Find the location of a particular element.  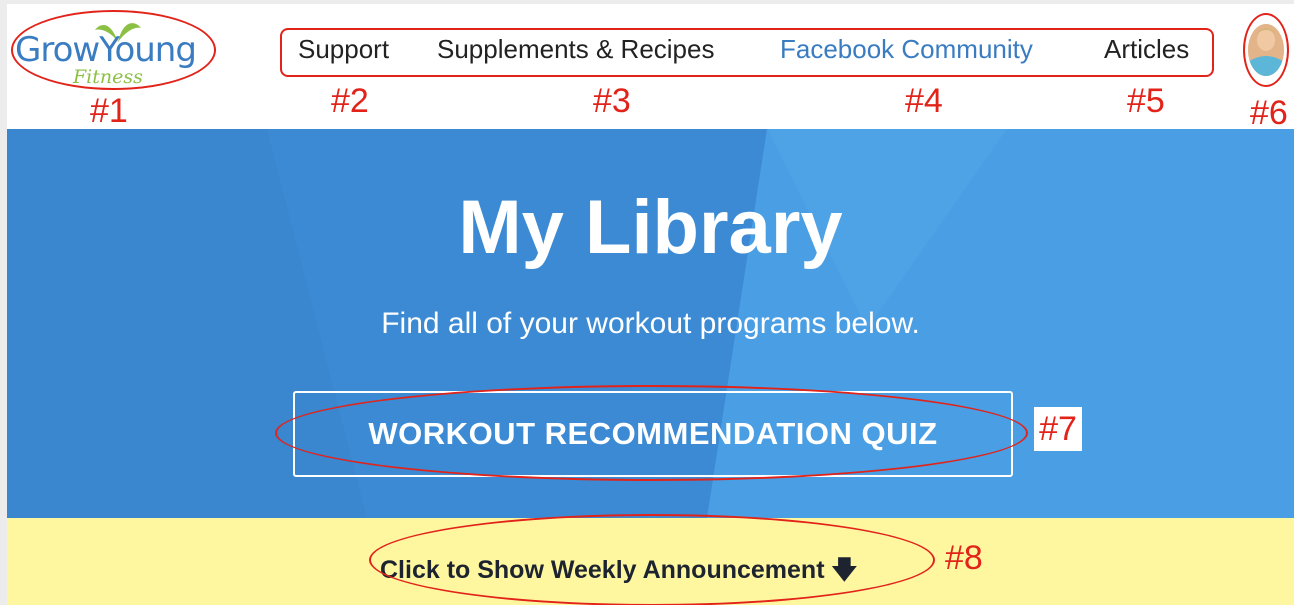

annotation-label-7: #7 is located at coordinates (1058, 429).